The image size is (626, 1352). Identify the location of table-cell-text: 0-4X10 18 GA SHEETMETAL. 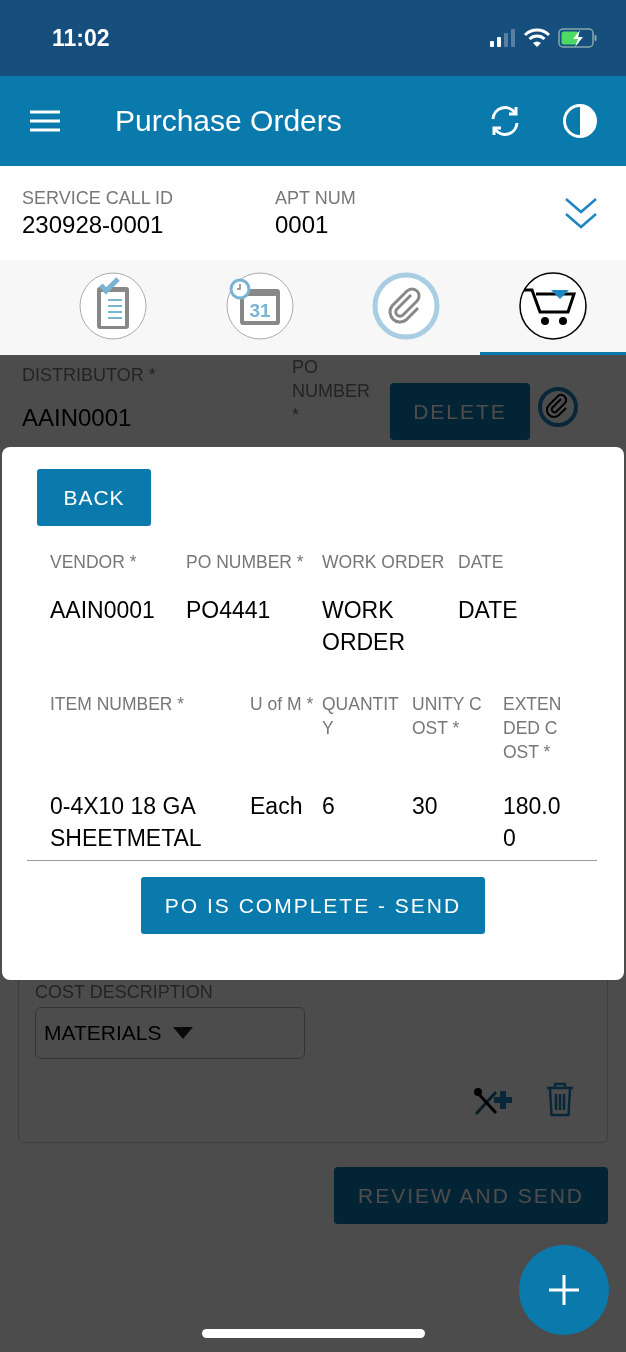
(126, 822).